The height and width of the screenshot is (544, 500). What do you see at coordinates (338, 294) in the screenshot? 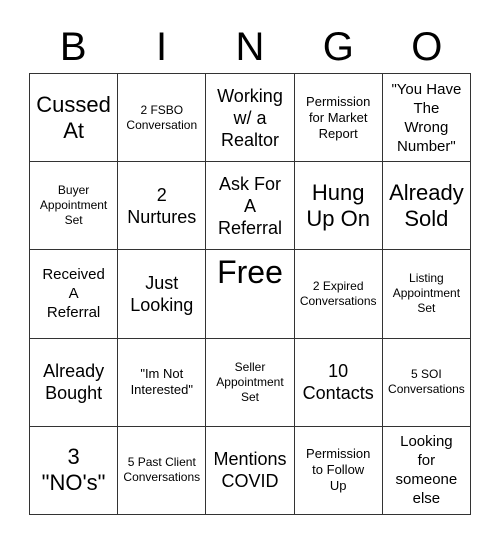
I see `bingo-cell-g3: 2 Expired Conversations` at bounding box center [338, 294].